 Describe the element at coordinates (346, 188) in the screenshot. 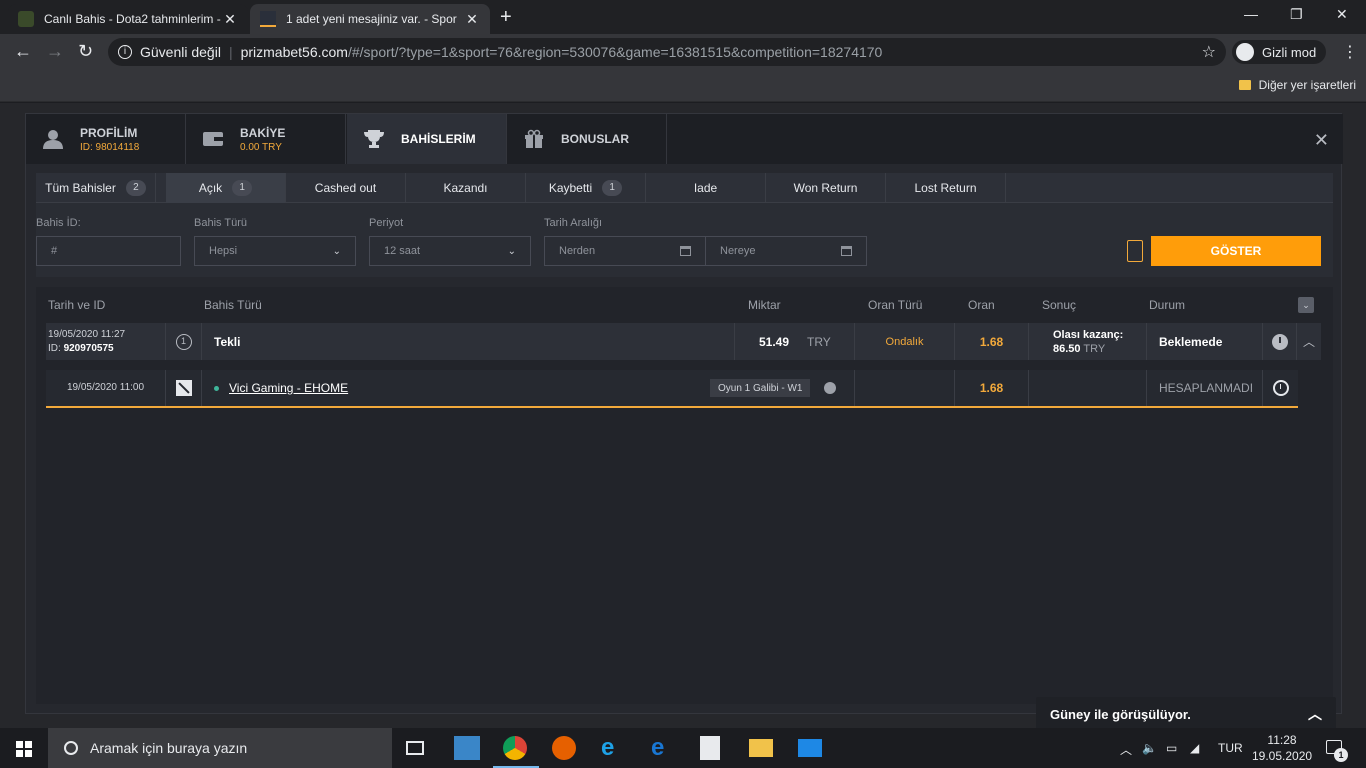

I see `subtab-cashed-out: Cashed out` at that location.